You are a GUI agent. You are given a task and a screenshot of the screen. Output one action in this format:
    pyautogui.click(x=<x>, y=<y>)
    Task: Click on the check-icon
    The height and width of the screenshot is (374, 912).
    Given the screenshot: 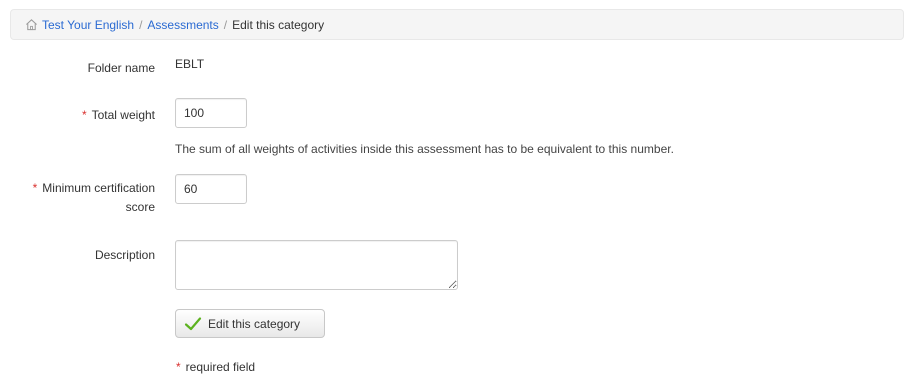 What is the action you would take?
    pyautogui.click(x=193, y=323)
    